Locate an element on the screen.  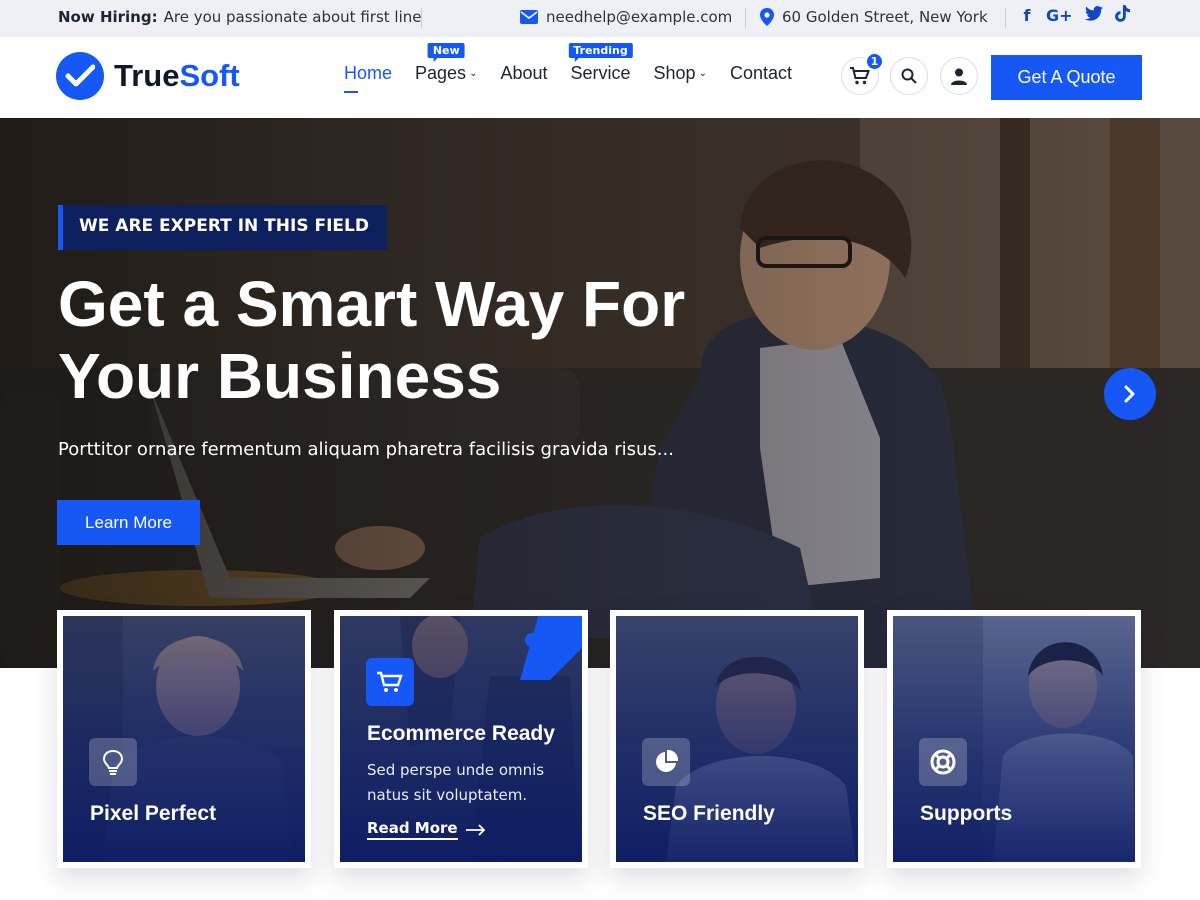
card-title: Supports is located at coordinates (966, 813).